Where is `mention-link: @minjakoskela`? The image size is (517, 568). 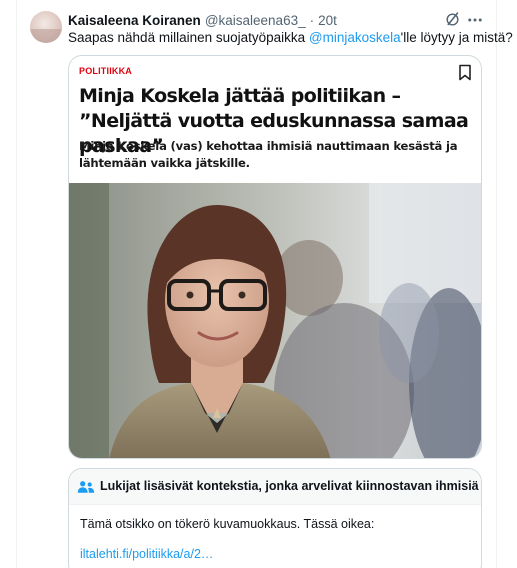 mention-link: @minjakoskela is located at coordinates (355, 37).